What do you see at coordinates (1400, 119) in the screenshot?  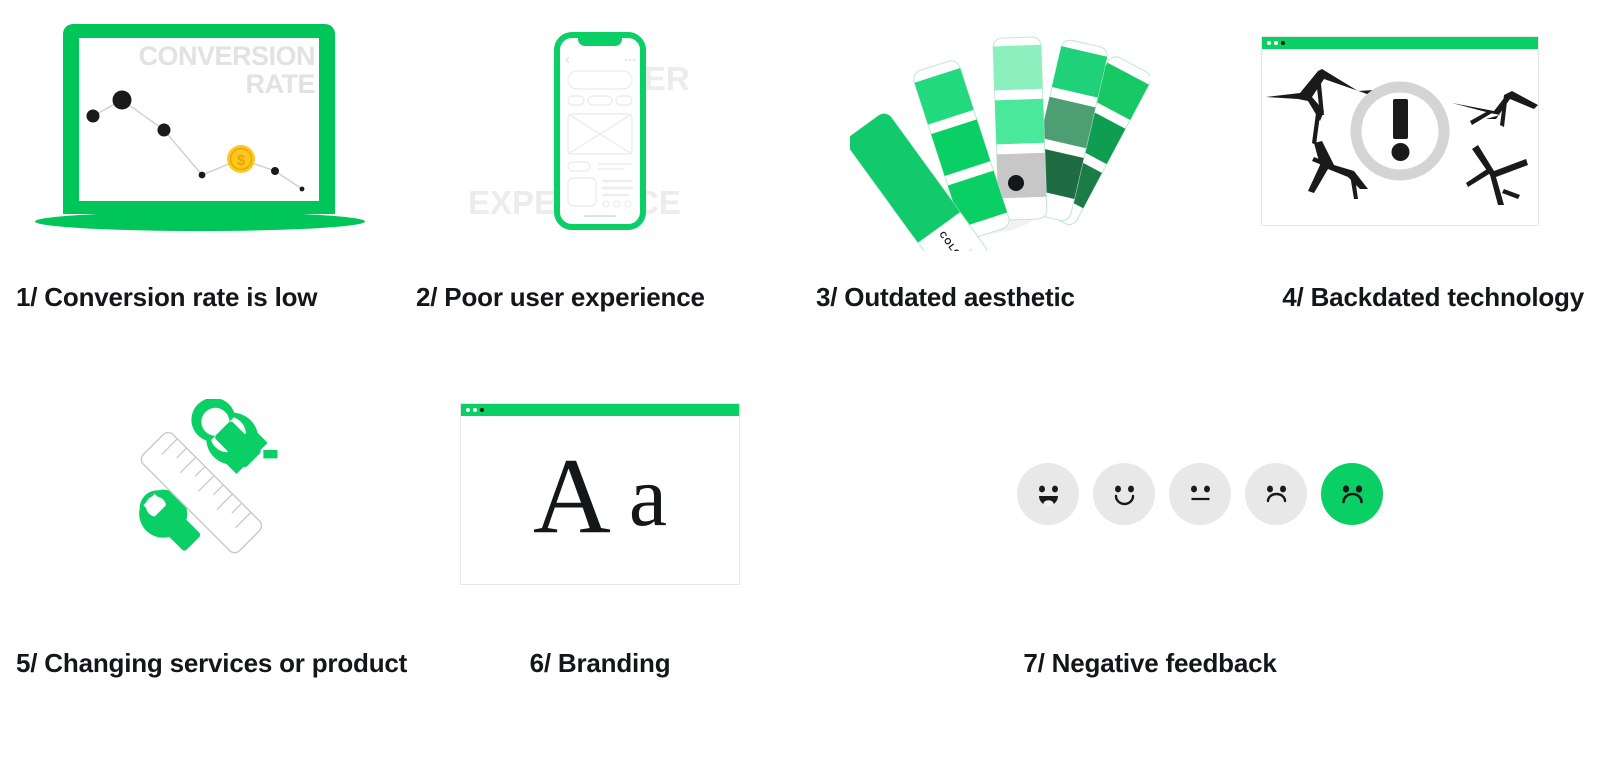 I see `warning-bar` at bounding box center [1400, 119].